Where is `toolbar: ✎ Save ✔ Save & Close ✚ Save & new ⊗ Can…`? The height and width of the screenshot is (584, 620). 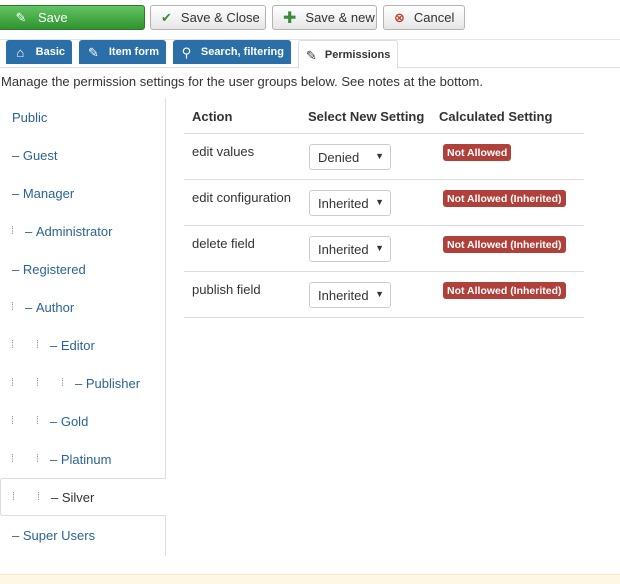
toolbar: ✎ Save ✔ Save & Close ✚ Save & new ⊗ Can… is located at coordinates (310, 20).